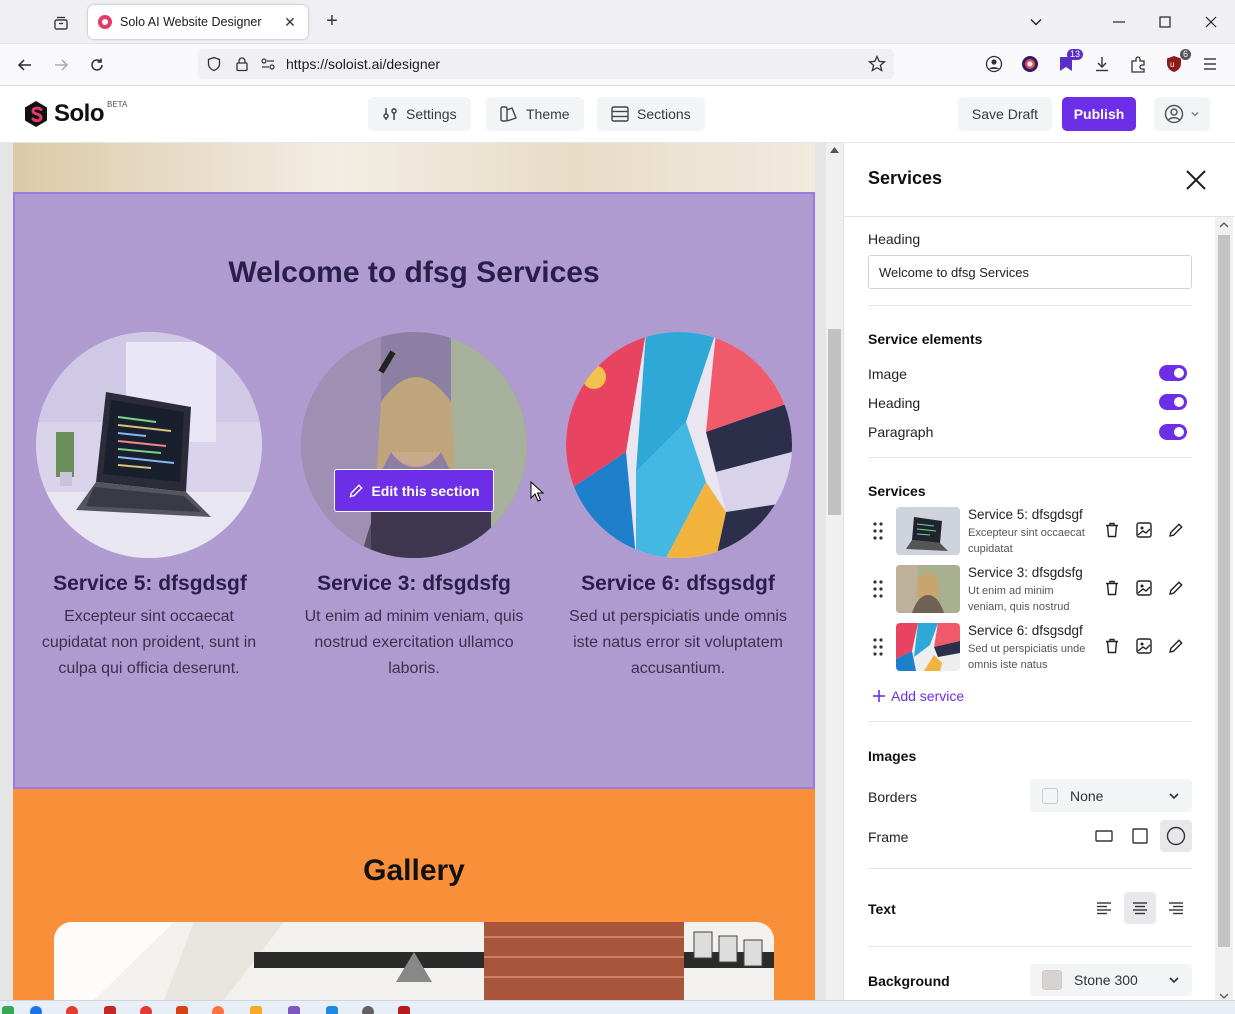 The image size is (1235, 1014). I want to click on downloads-icon, so click(1102, 64).